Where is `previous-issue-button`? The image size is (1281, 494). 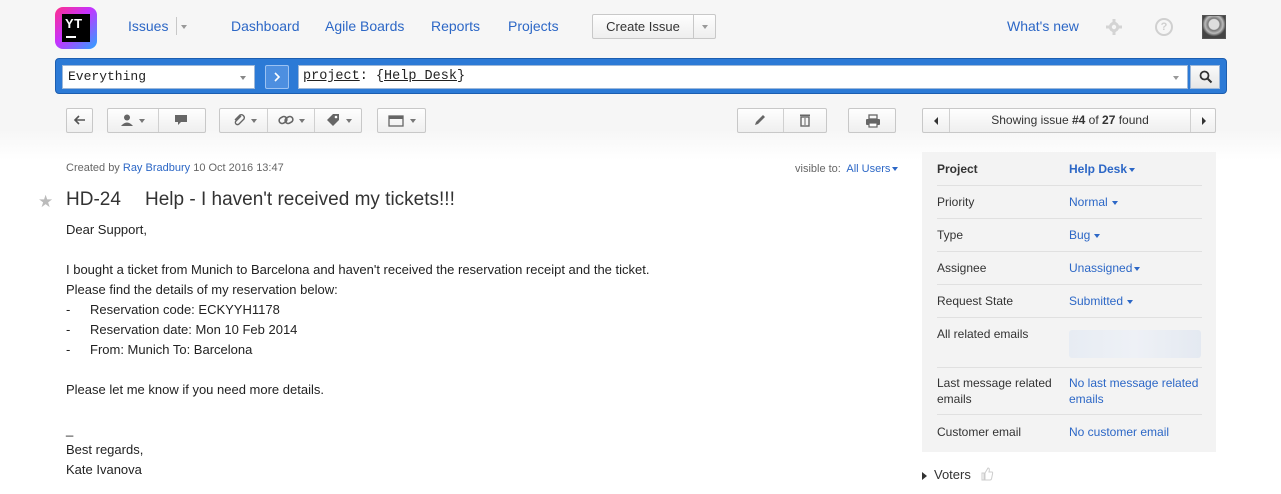
previous-issue-button is located at coordinates (936, 120).